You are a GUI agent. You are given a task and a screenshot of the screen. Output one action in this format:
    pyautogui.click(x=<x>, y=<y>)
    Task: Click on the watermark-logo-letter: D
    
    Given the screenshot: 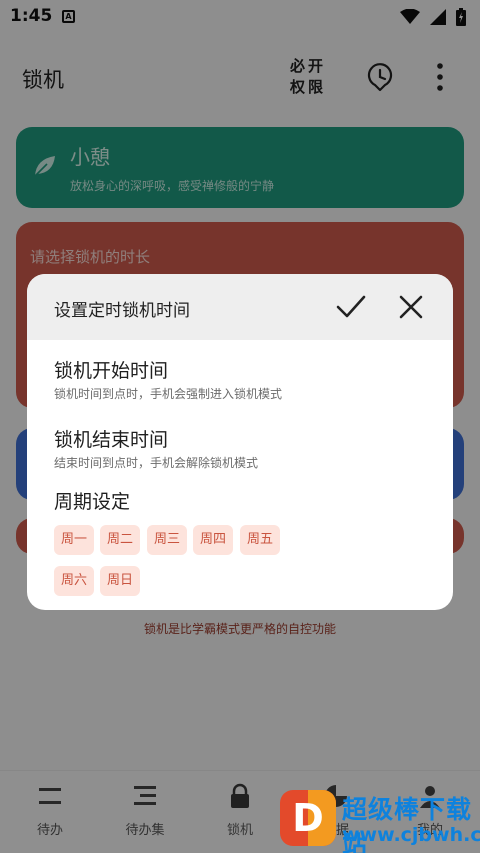 What is the action you would take?
    pyautogui.click(x=308, y=818)
    